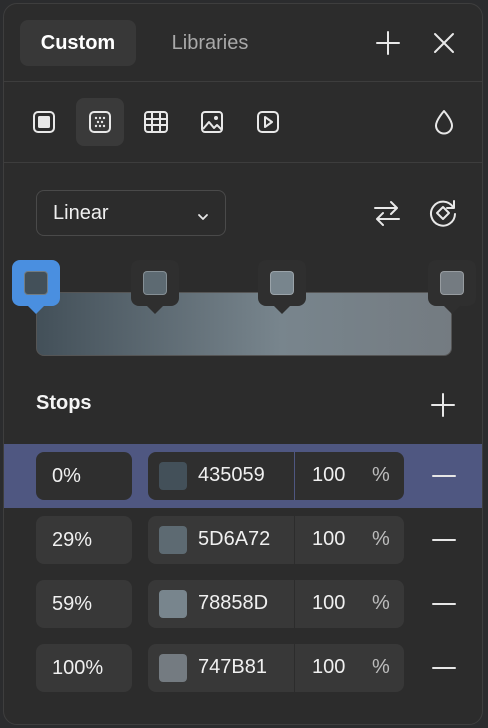 Image resolution: width=488 pixels, height=728 pixels. I want to click on add-stop-icon, so click(443, 405).